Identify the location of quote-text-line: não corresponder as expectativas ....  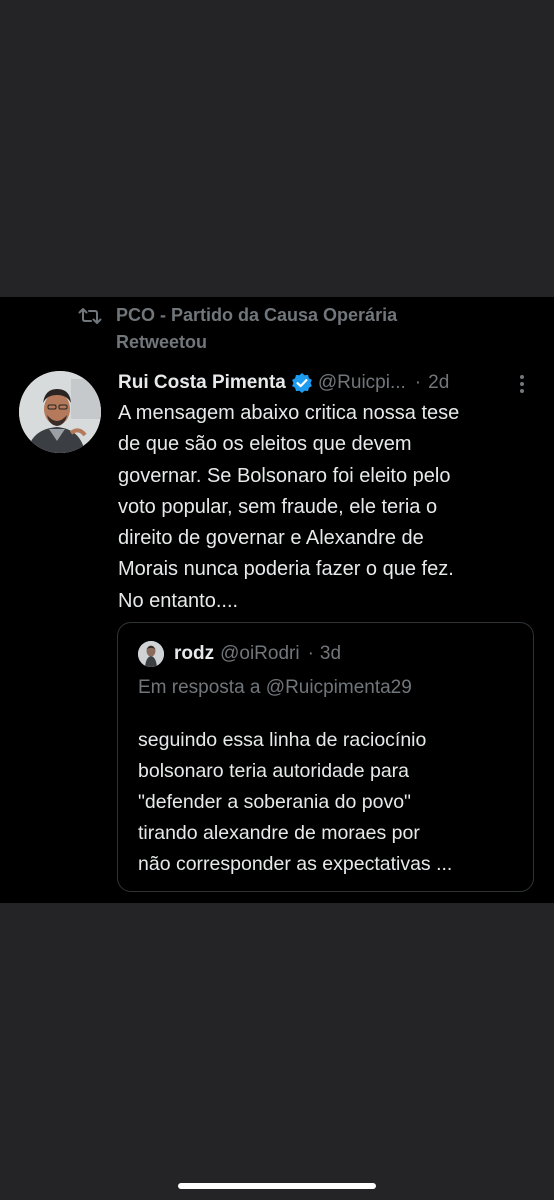
(295, 864).